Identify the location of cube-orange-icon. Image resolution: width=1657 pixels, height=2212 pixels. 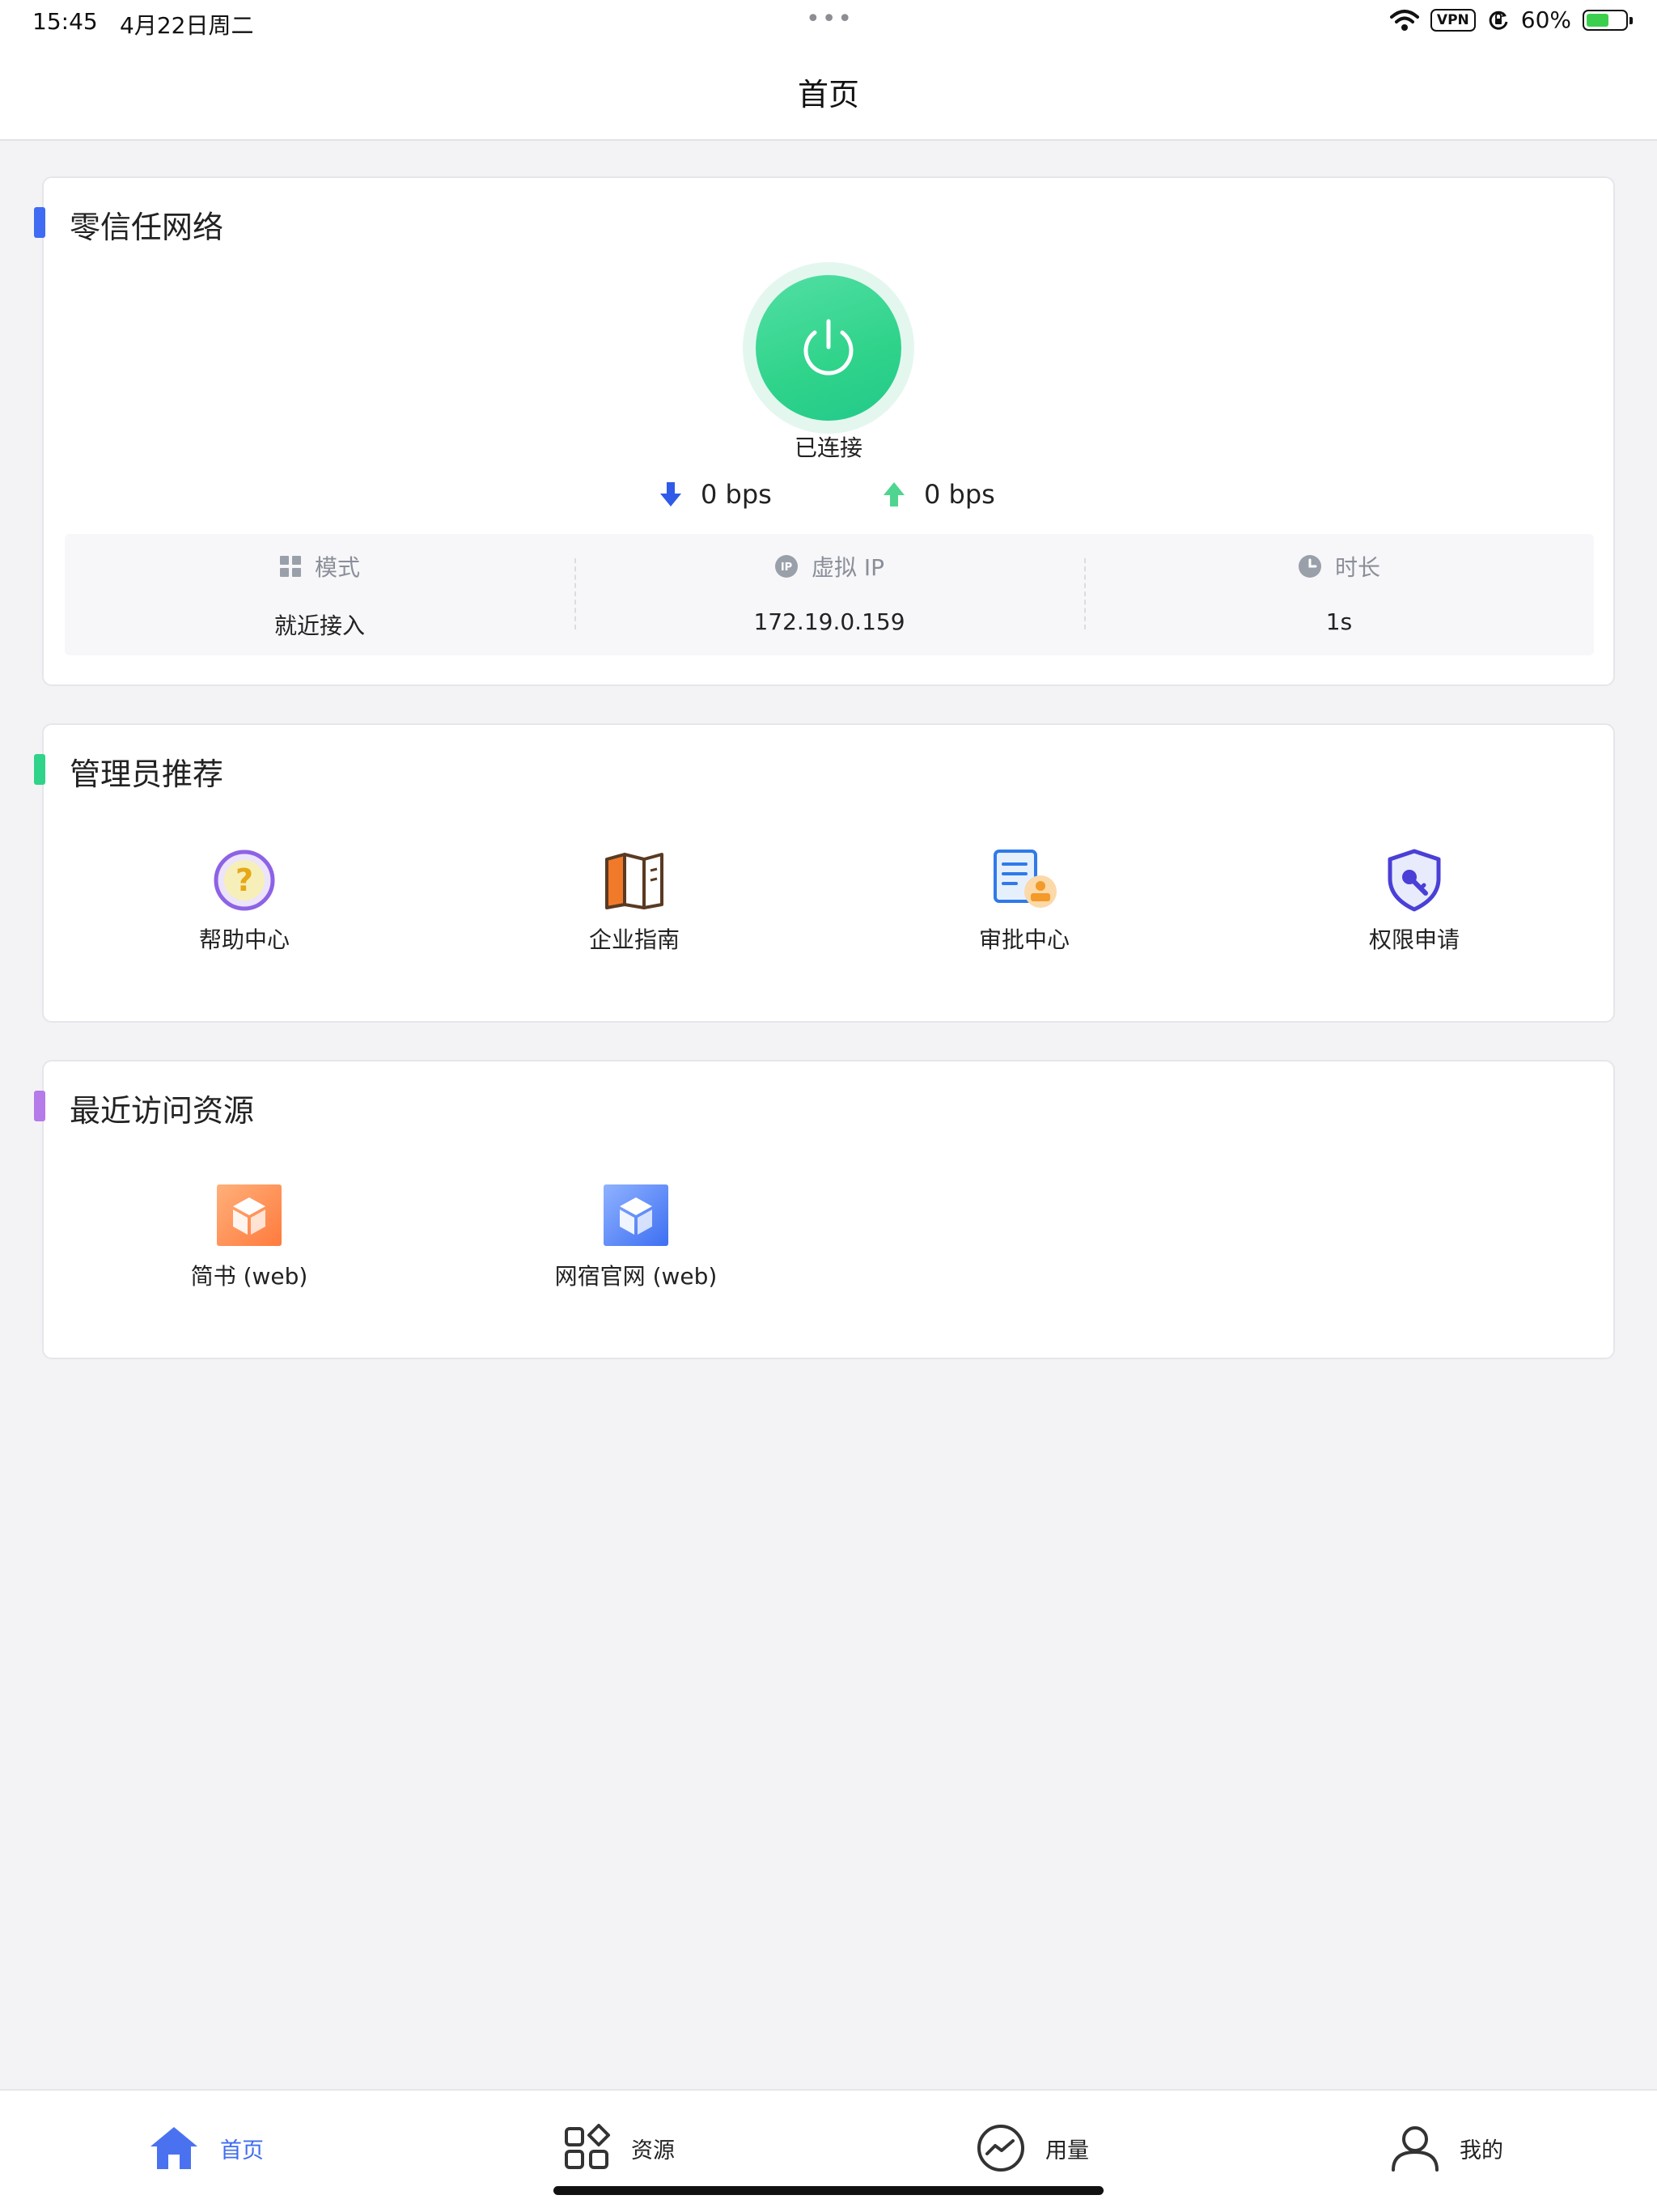
(249, 1215).